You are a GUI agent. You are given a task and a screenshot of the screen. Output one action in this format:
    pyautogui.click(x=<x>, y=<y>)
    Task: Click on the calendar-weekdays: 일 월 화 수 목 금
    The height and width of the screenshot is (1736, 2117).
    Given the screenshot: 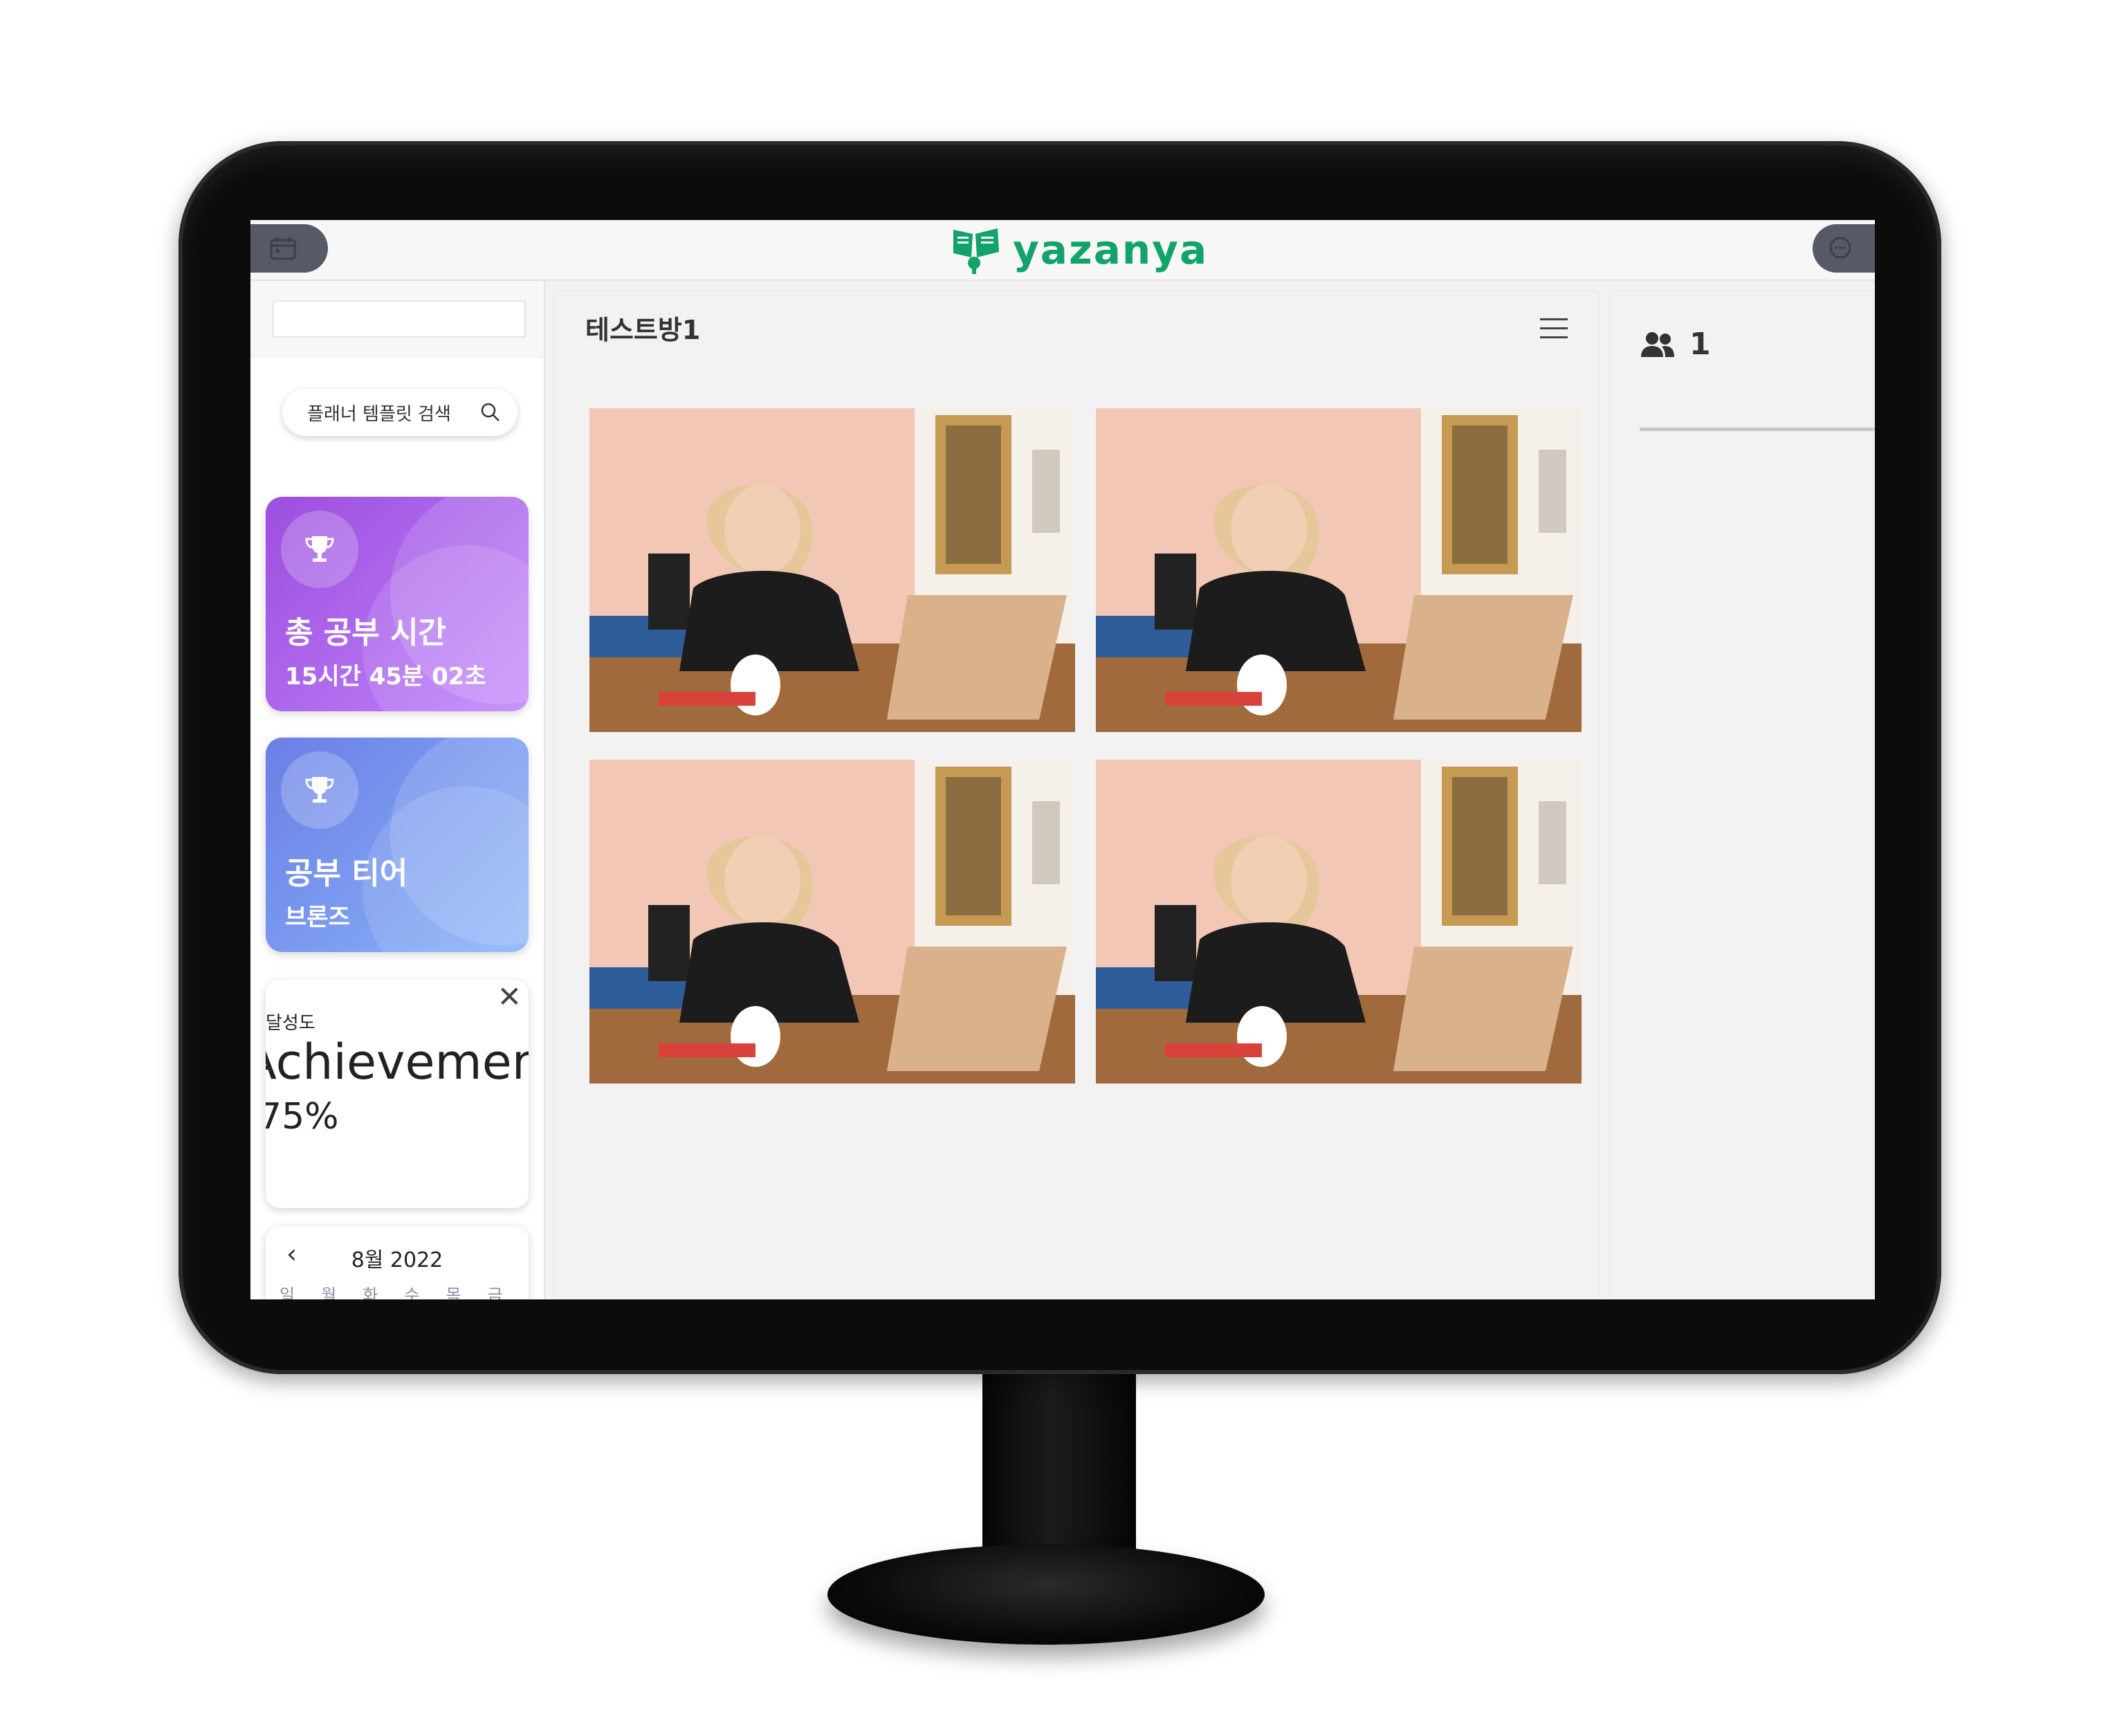 What is the action you would take?
    pyautogui.click(x=391, y=1290)
    